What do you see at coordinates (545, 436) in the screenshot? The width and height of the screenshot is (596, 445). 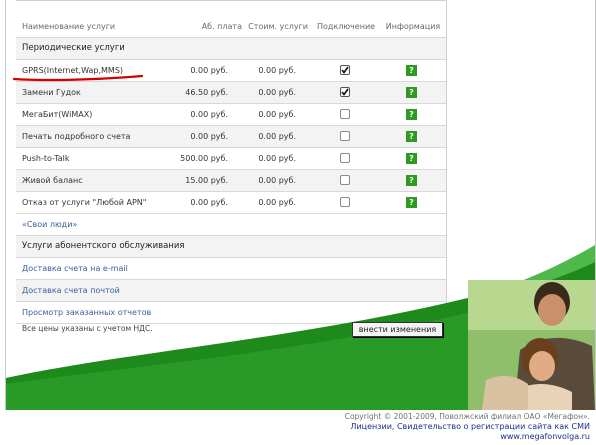 I see `footer-site-link: www.megafonvolga.ru` at bounding box center [545, 436].